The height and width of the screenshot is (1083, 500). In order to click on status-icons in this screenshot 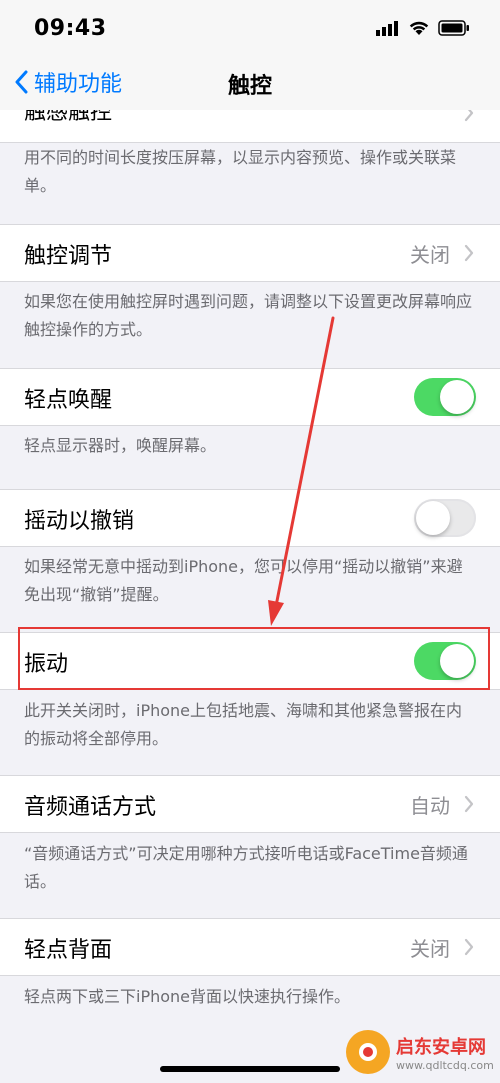, I will do `click(423, 28)`.